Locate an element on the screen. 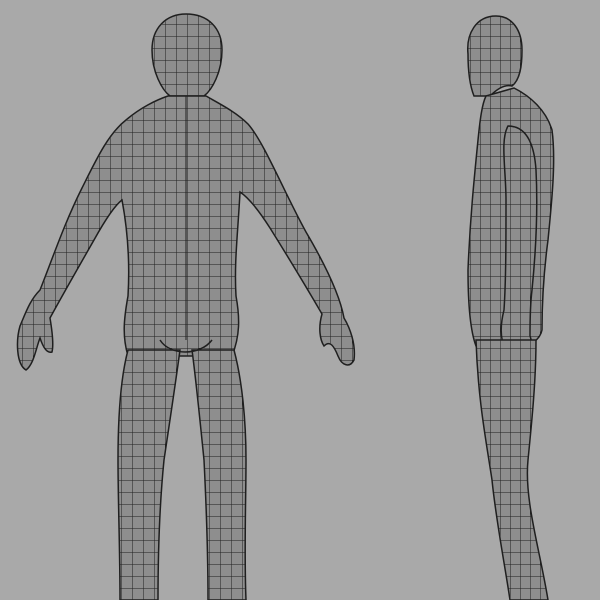  side-view-figure is located at coordinates (511, 307).